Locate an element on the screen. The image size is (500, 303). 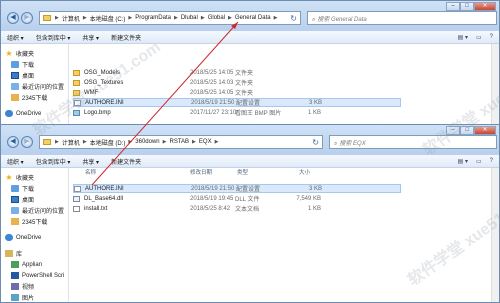
file-row: OSG_Models 2018/5/25 14:05 文件夹 is located at coordinates (237, 72).